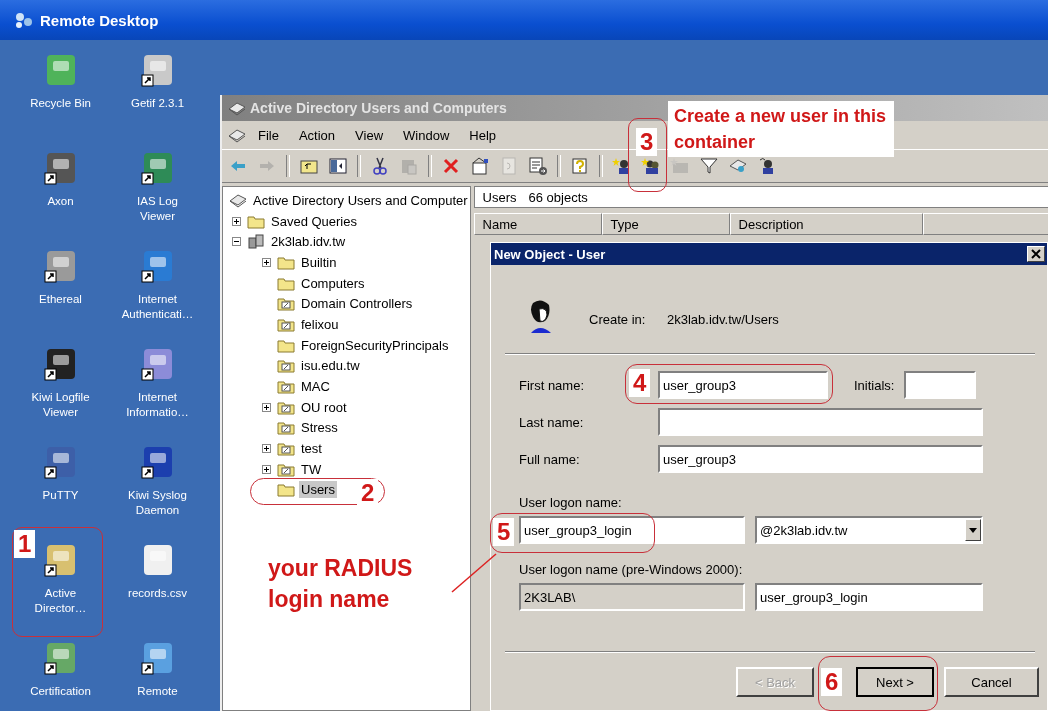 The width and height of the screenshot is (1048, 711). Describe the element at coordinates (558, 197) in the screenshot. I see `object-count: 66 objects` at that location.